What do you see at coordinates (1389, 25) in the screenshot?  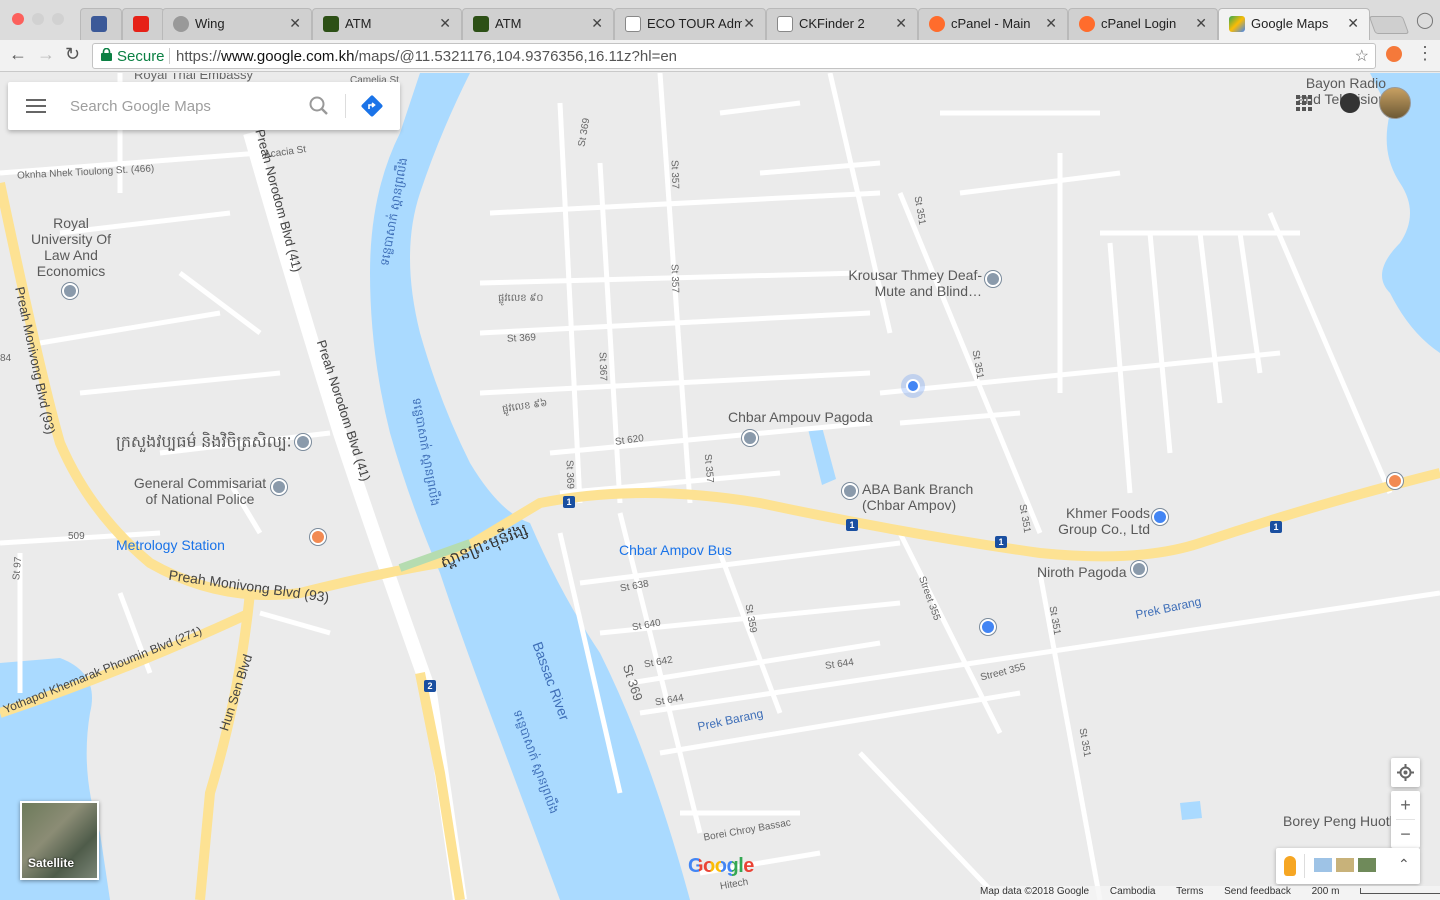 I see `new-tab-button` at bounding box center [1389, 25].